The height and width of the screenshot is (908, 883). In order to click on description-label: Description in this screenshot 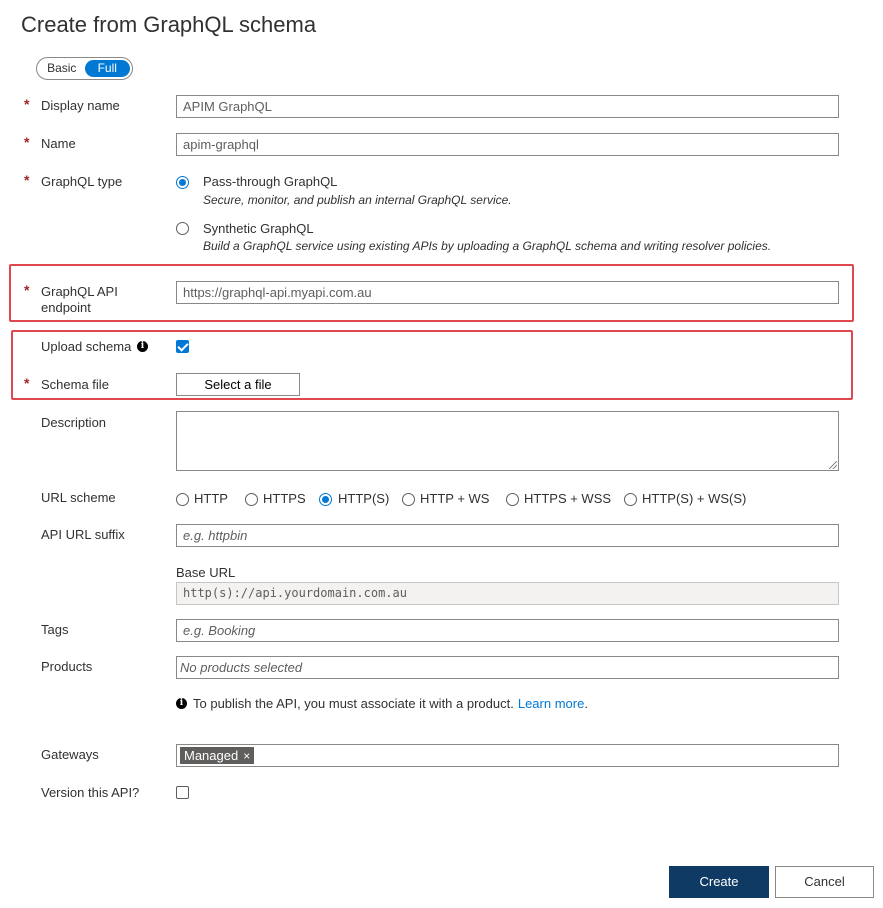, I will do `click(74, 422)`.